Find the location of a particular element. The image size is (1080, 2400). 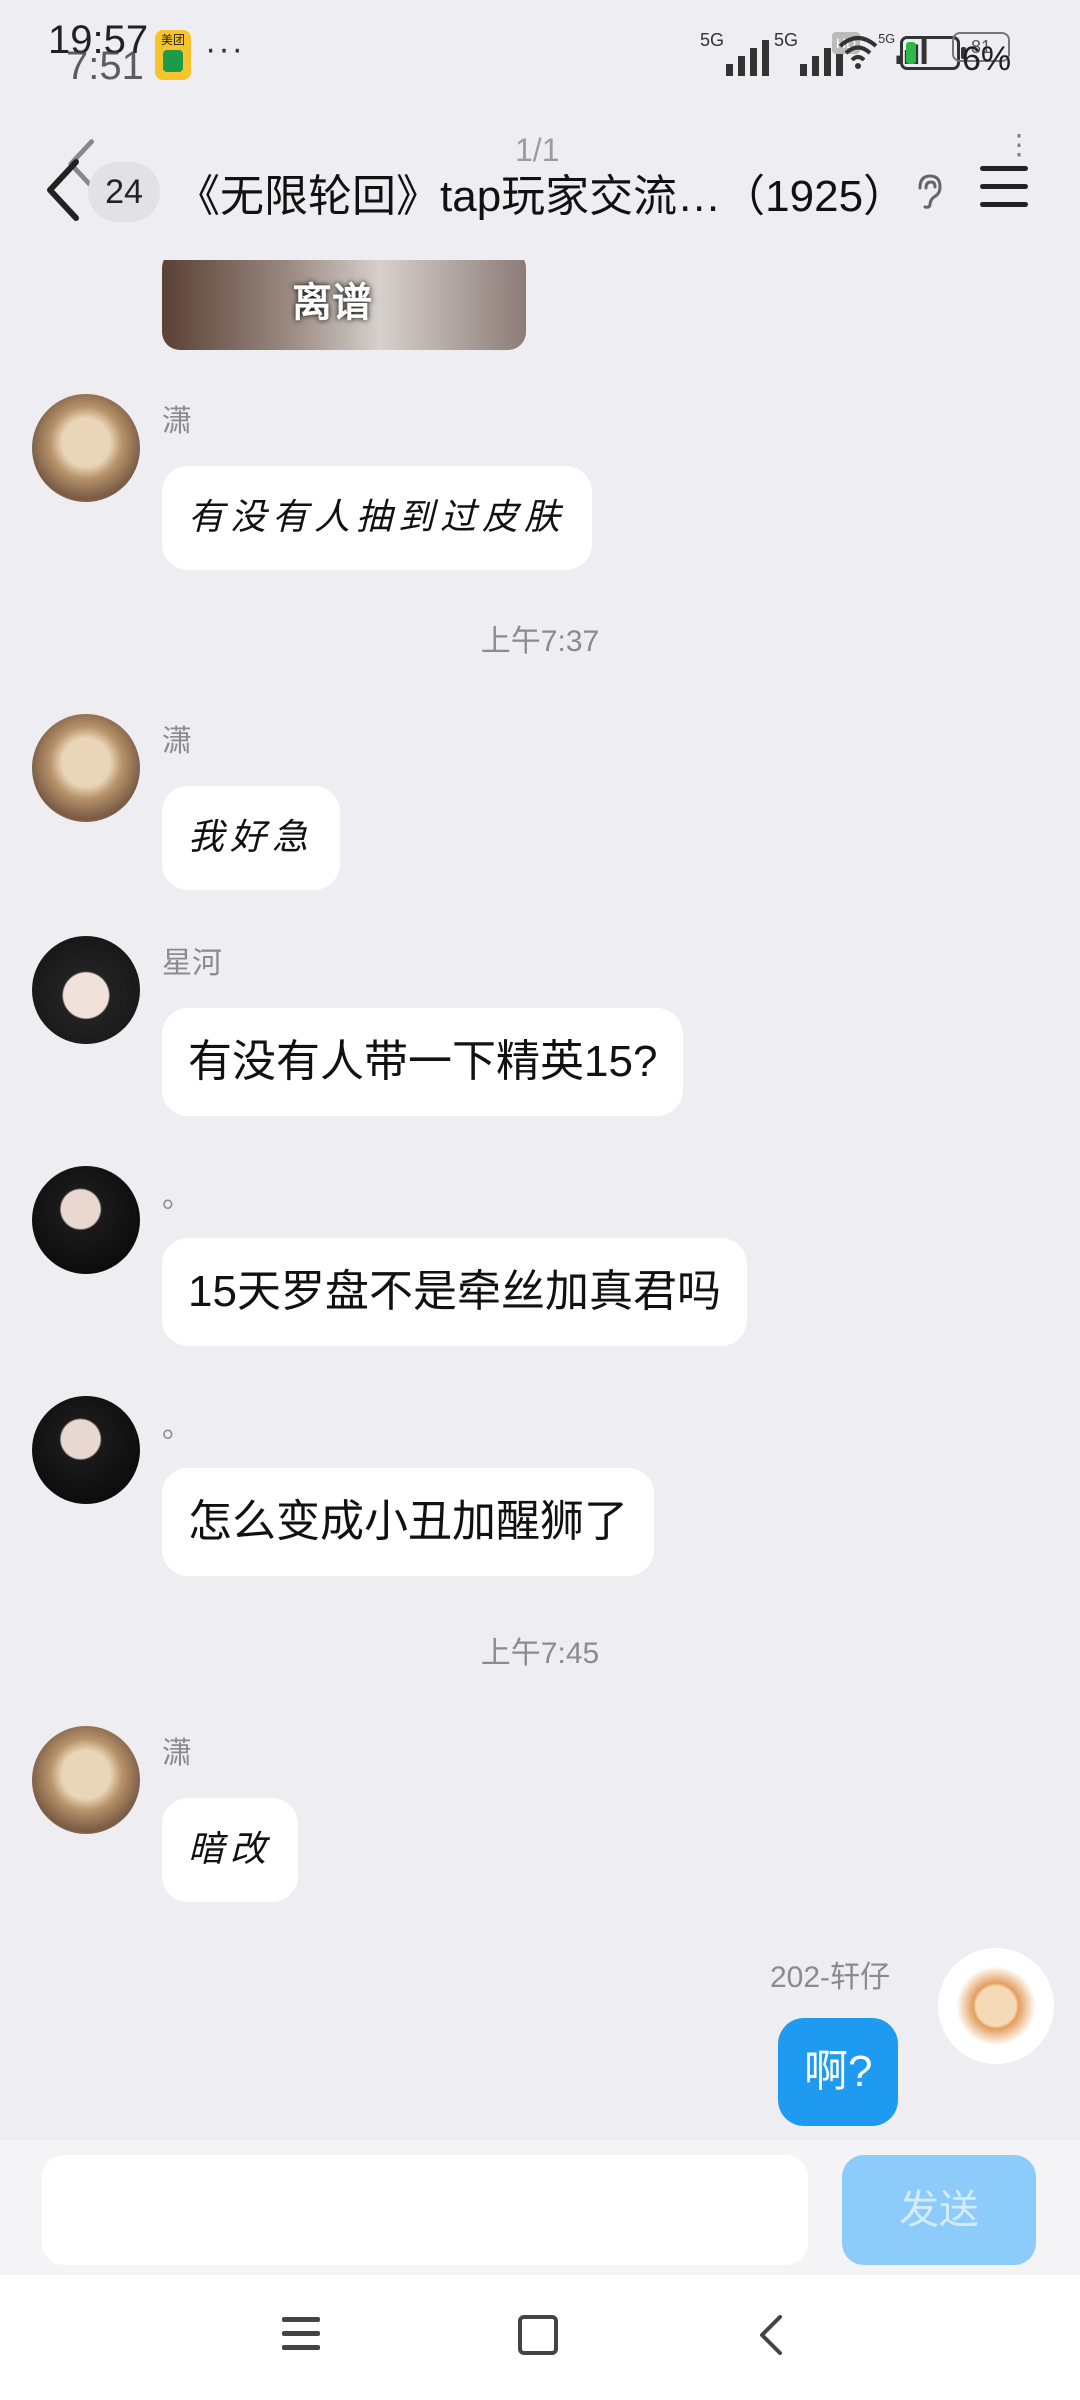

group-title: 《无限轮回》tap玩家交流…（1925） is located at coordinates (541, 192).